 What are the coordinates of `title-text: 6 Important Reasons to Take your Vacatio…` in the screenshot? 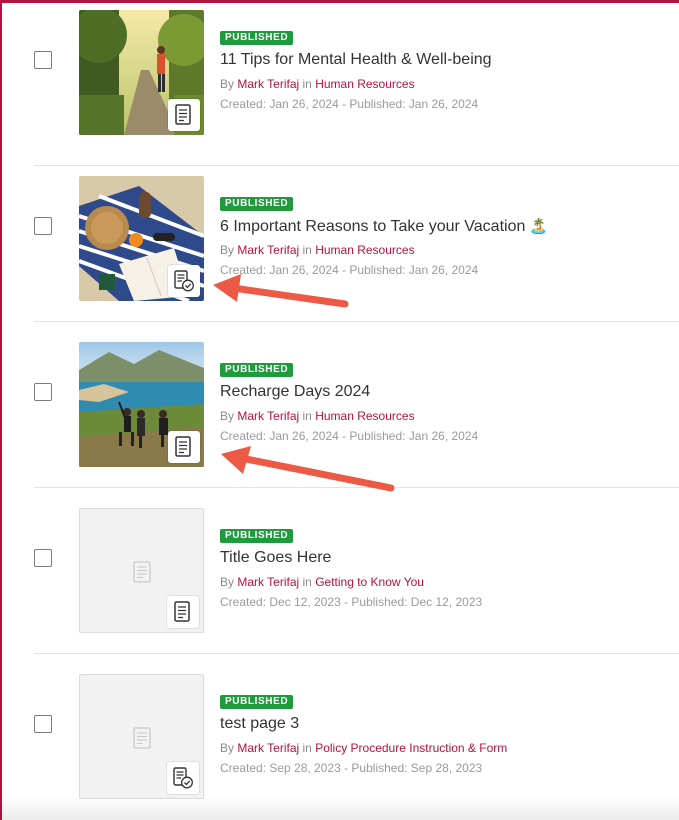 It's located at (373, 226).